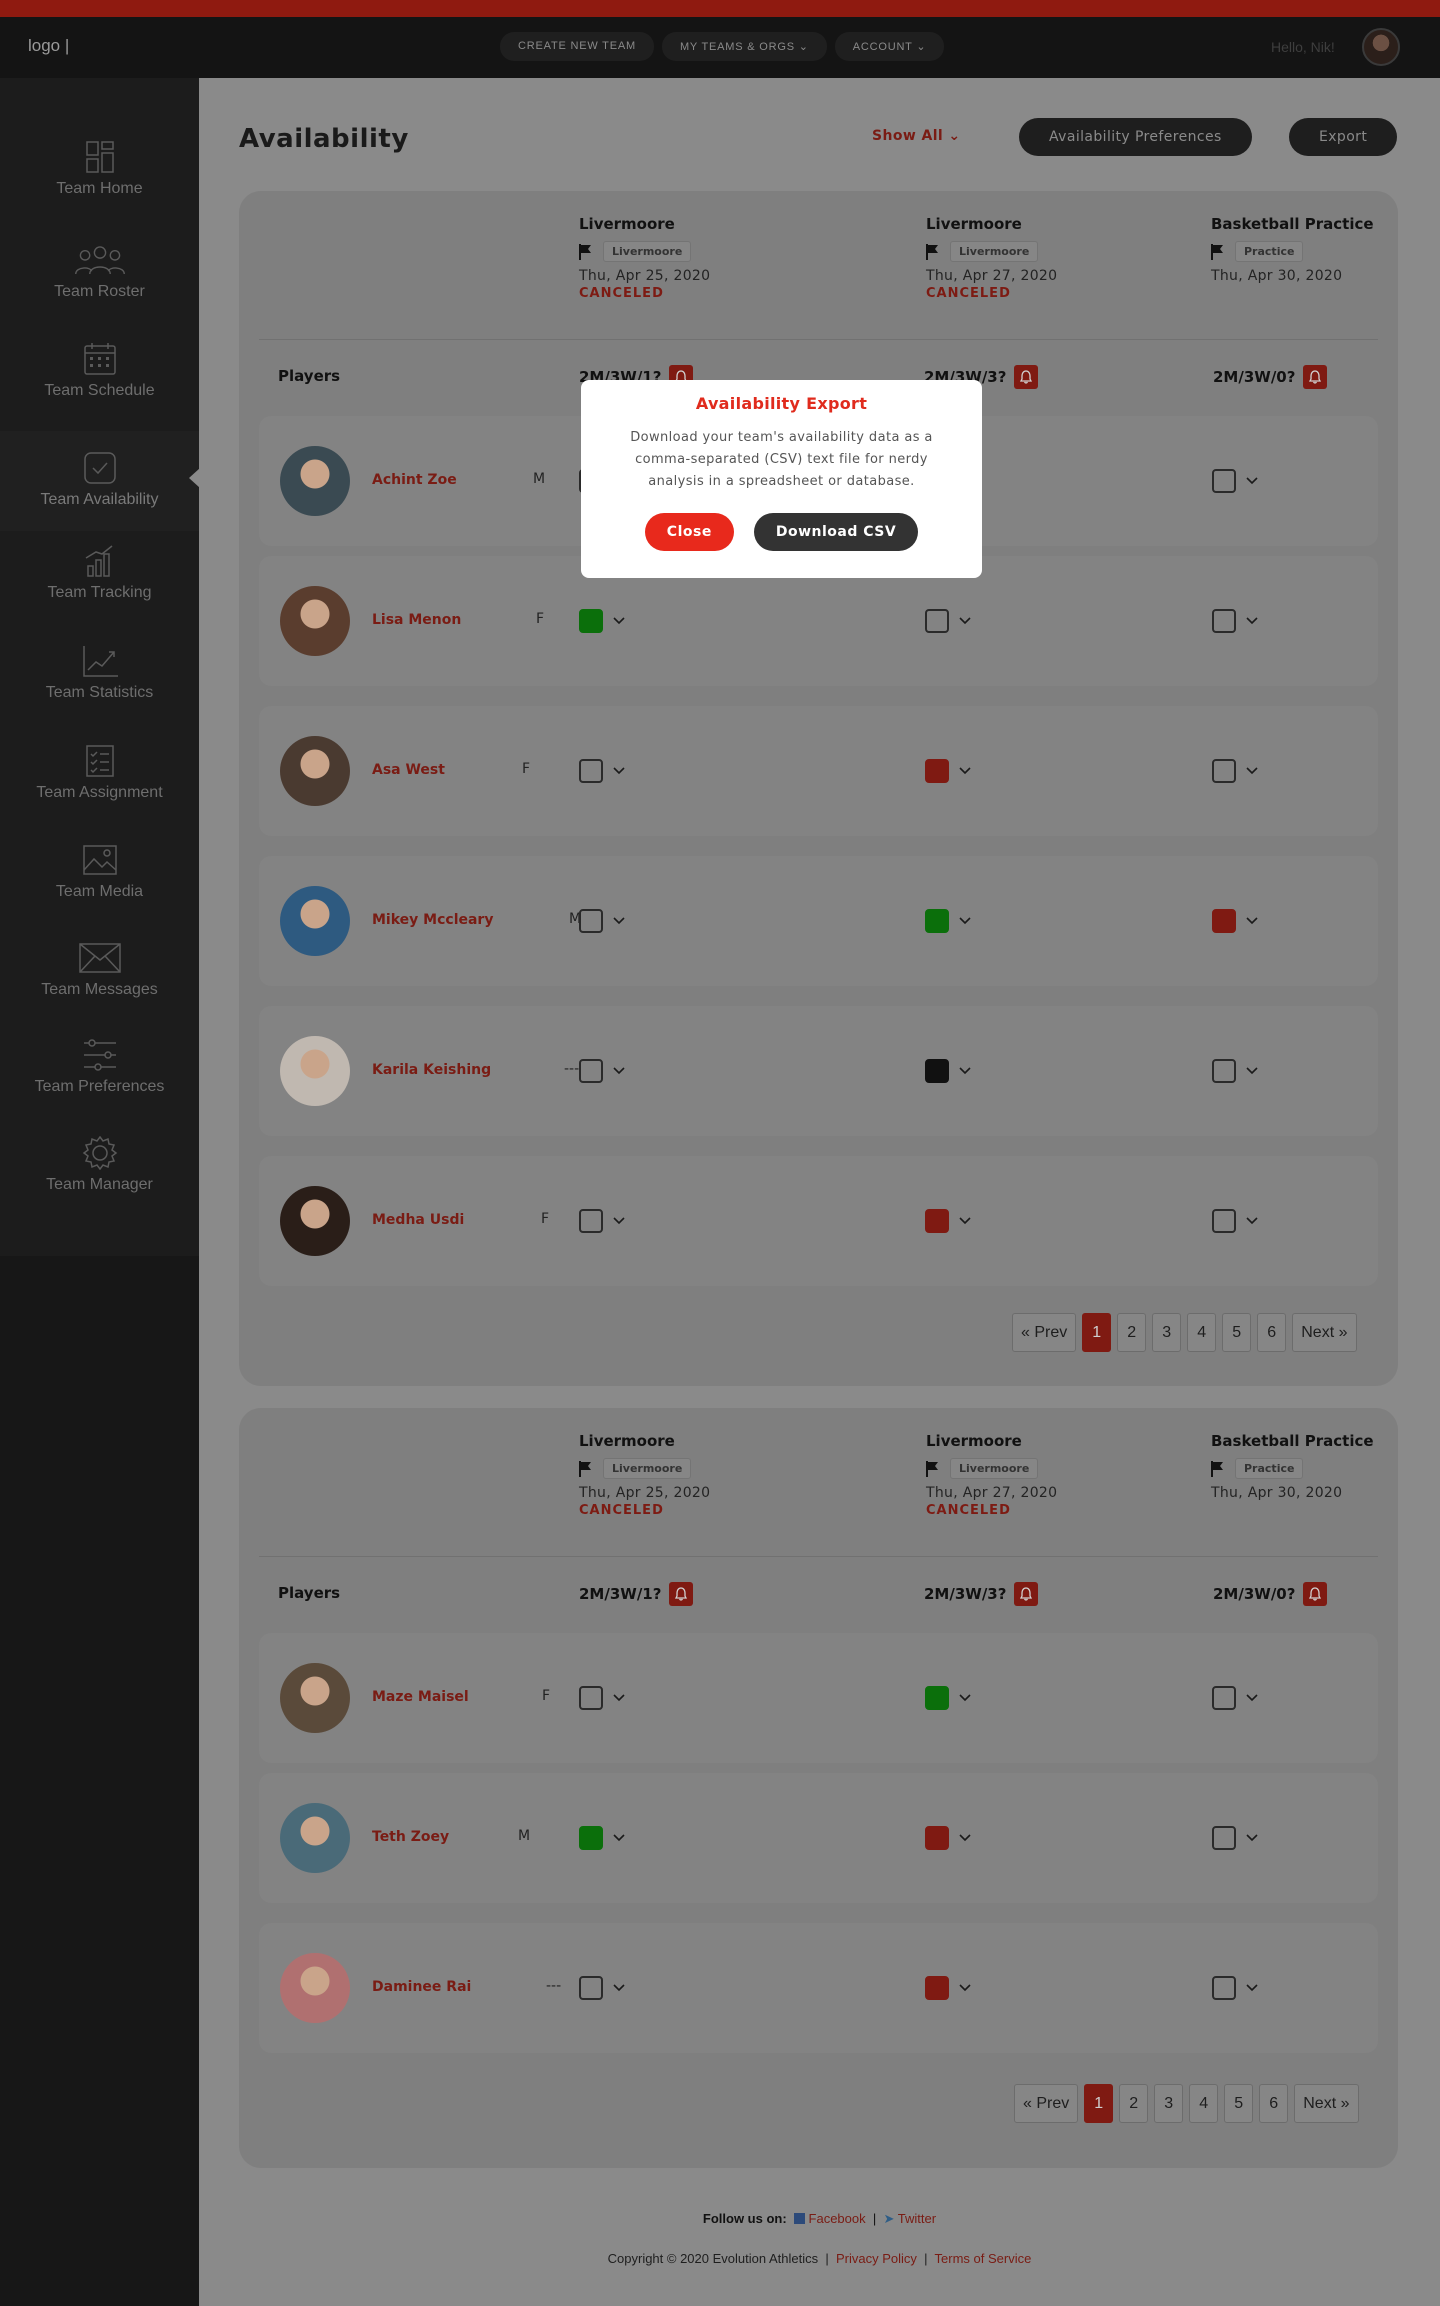  I want to click on prev-page-button: « Prev, so click(1044, 1332).